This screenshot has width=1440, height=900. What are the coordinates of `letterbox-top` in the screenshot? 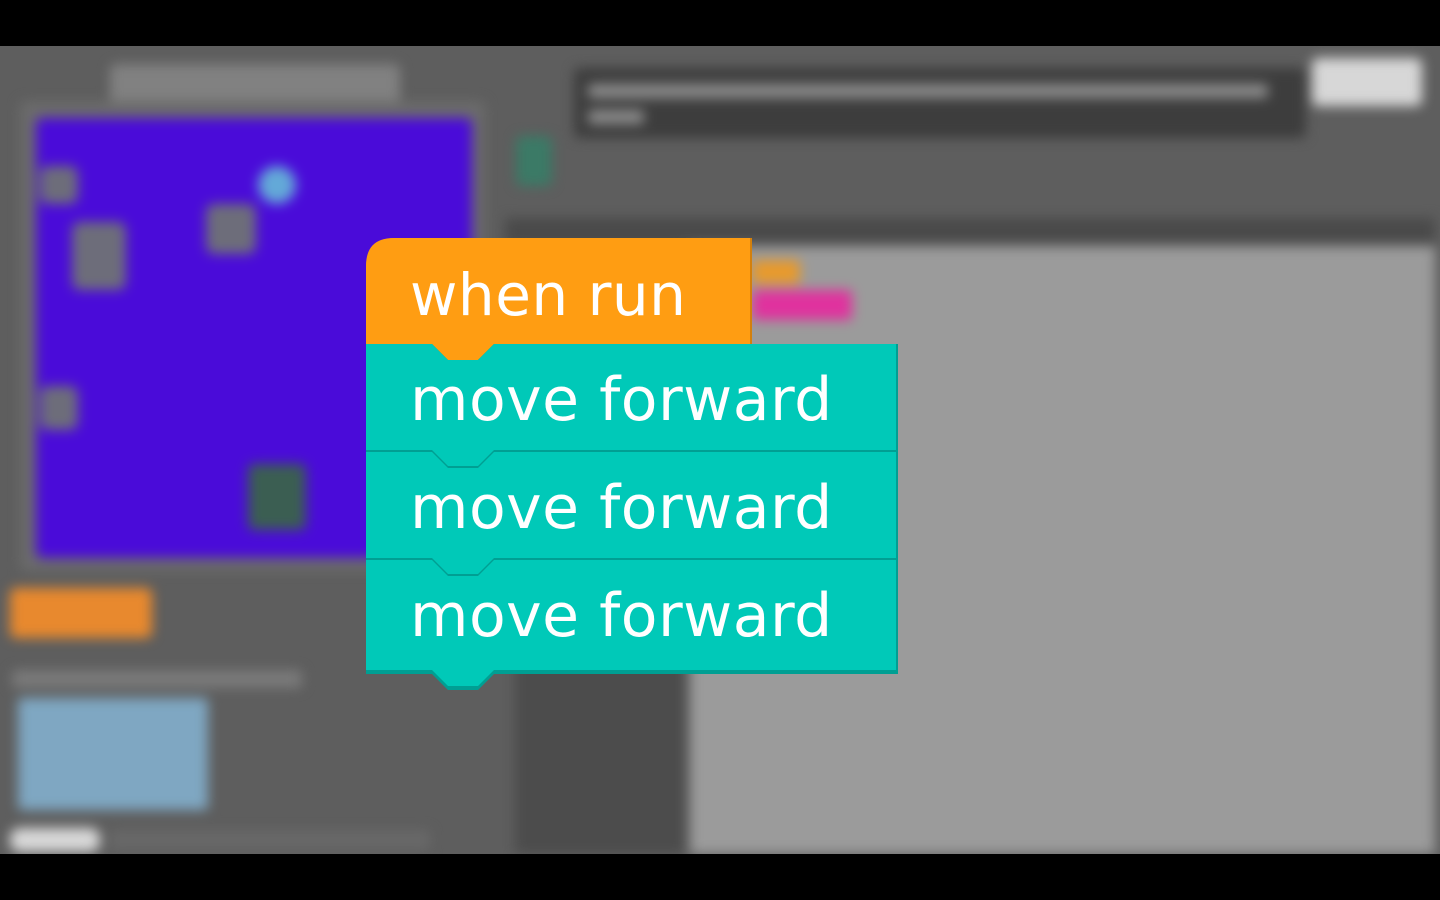 It's located at (720, 23).